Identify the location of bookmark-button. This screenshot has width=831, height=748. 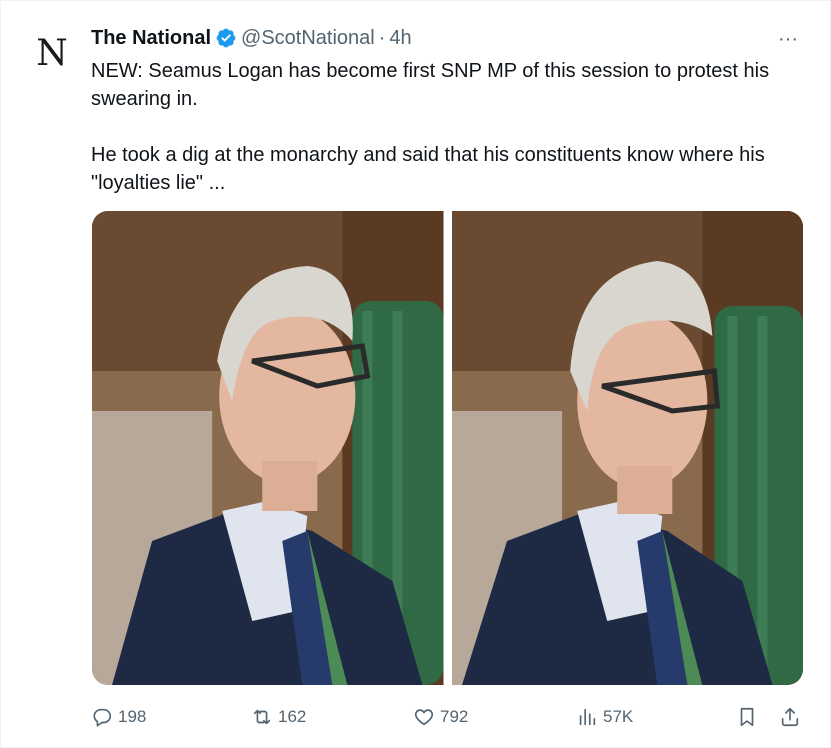
(747, 717).